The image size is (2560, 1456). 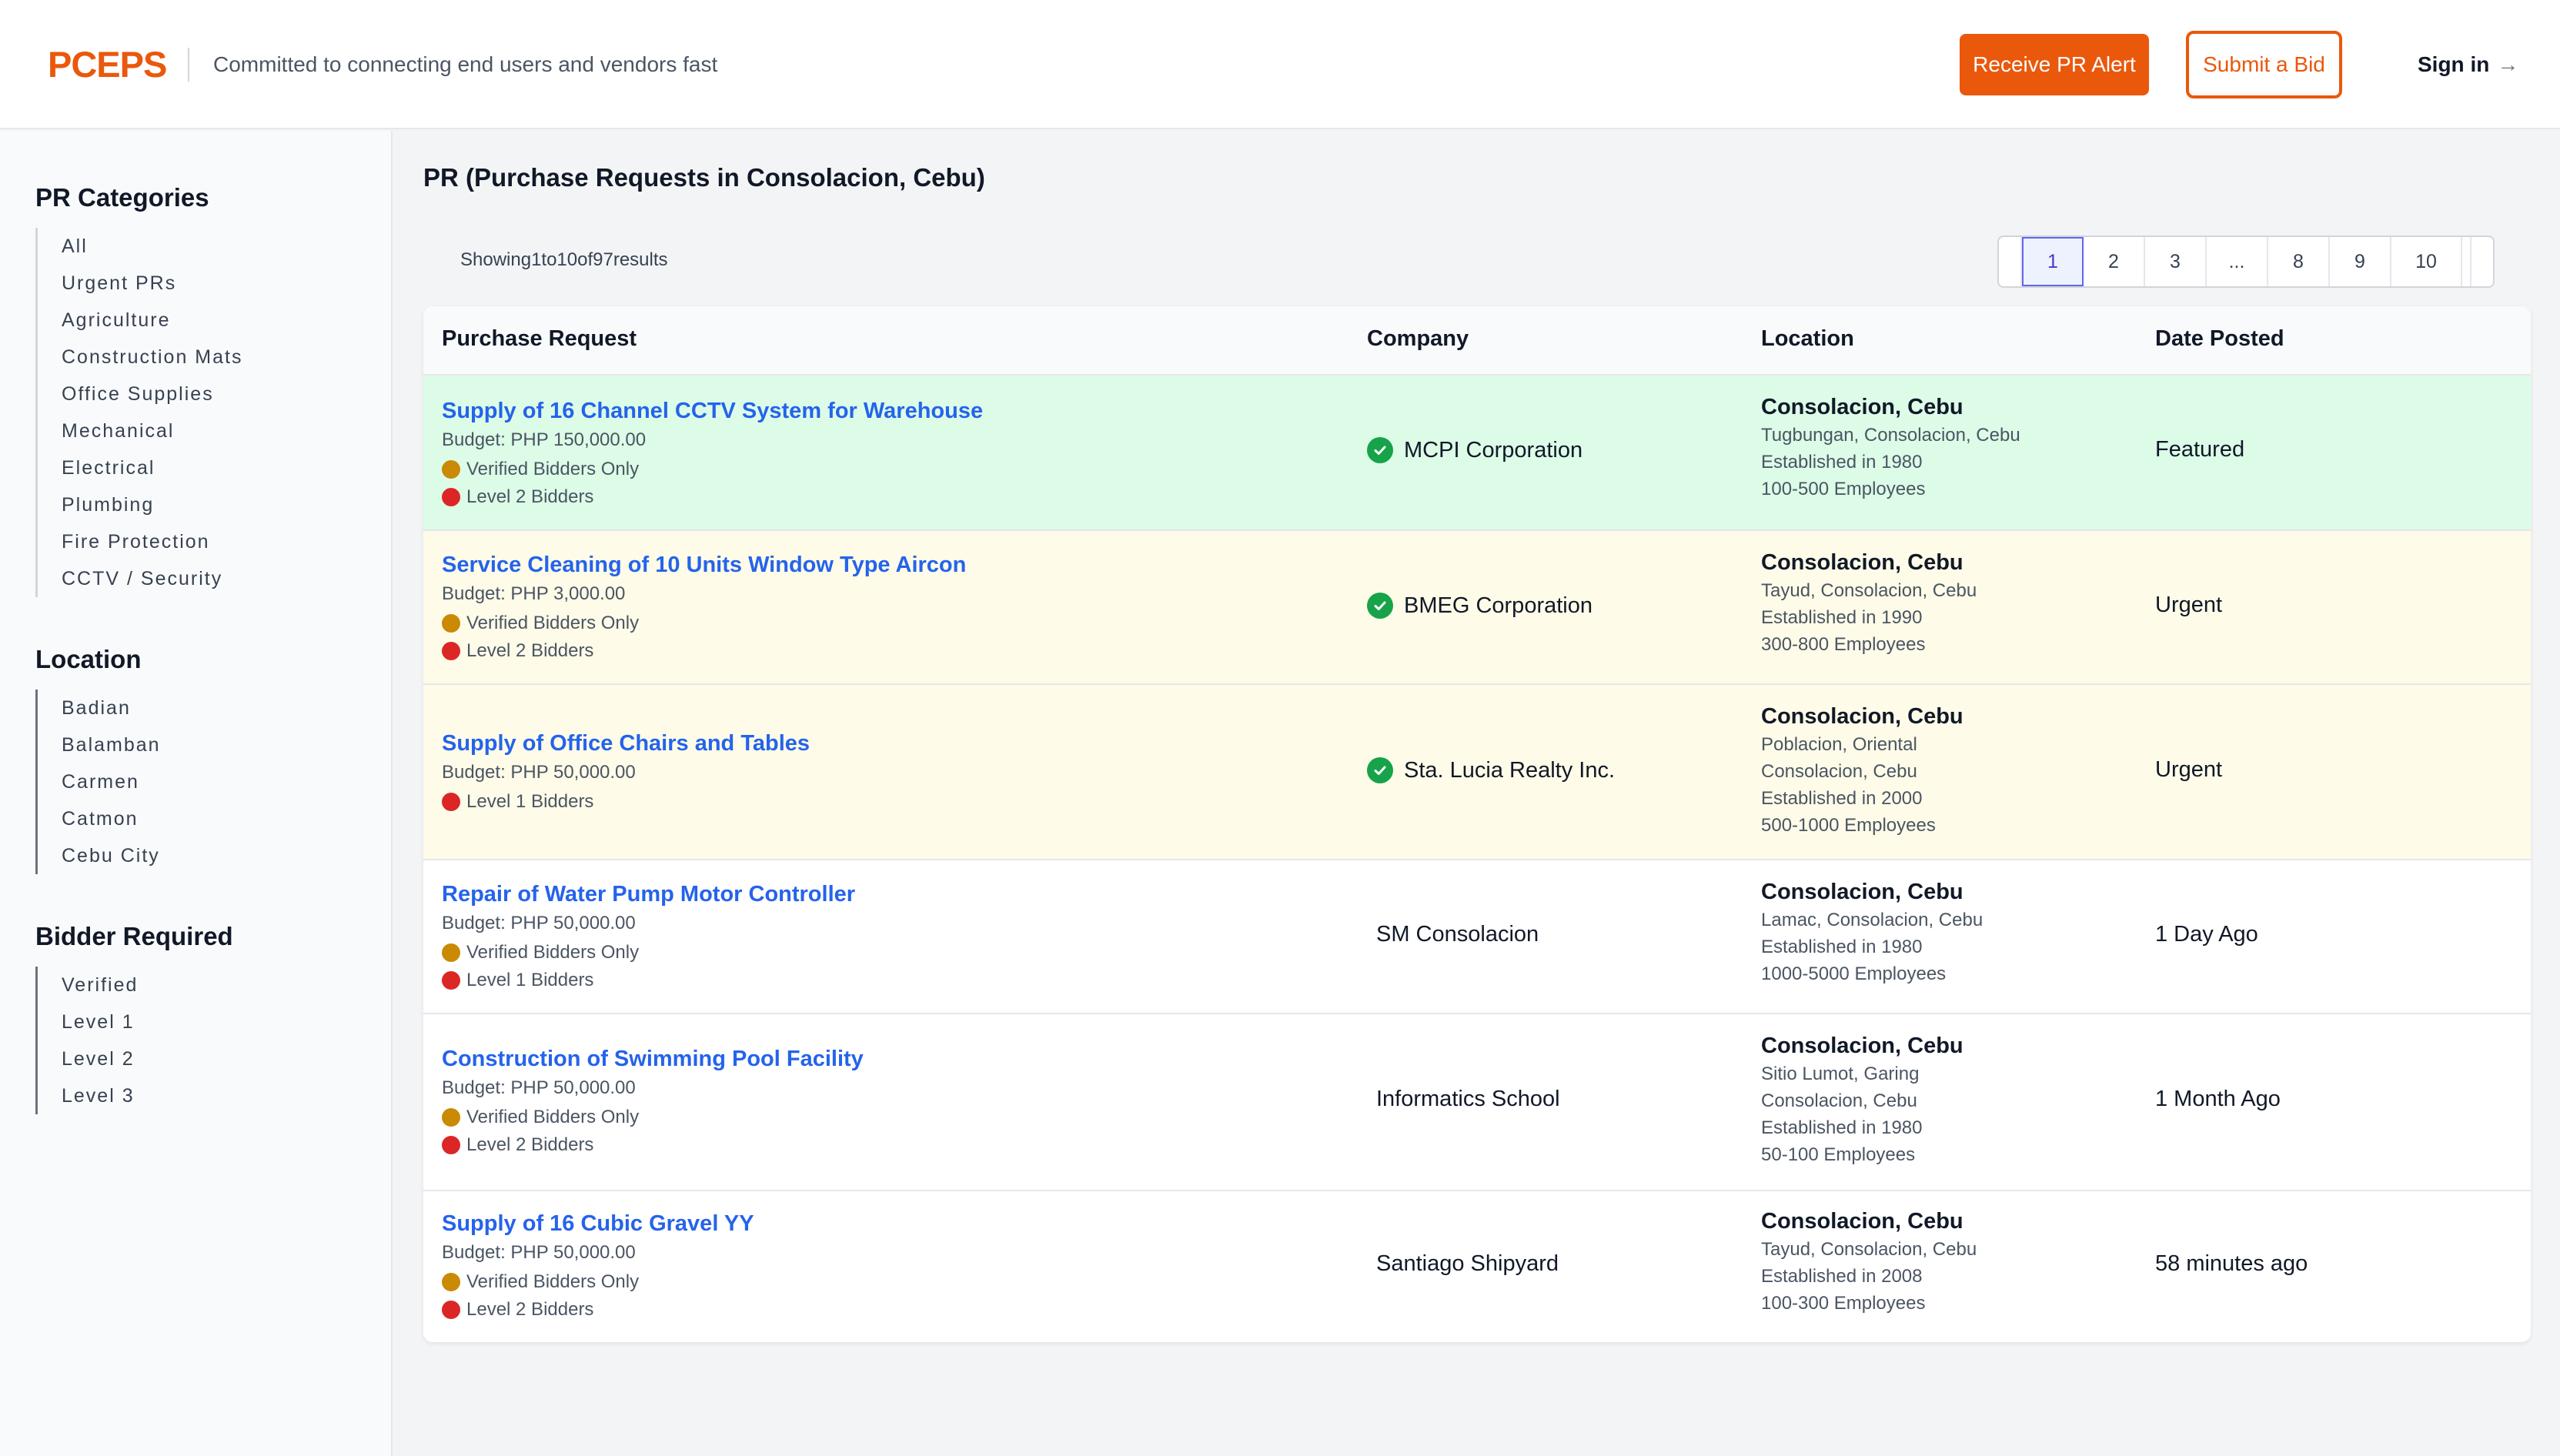 What do you see at coordinates (2053, 262) in the screenshot?
I see `page-button: 1` at bounding box center [2053, 262].